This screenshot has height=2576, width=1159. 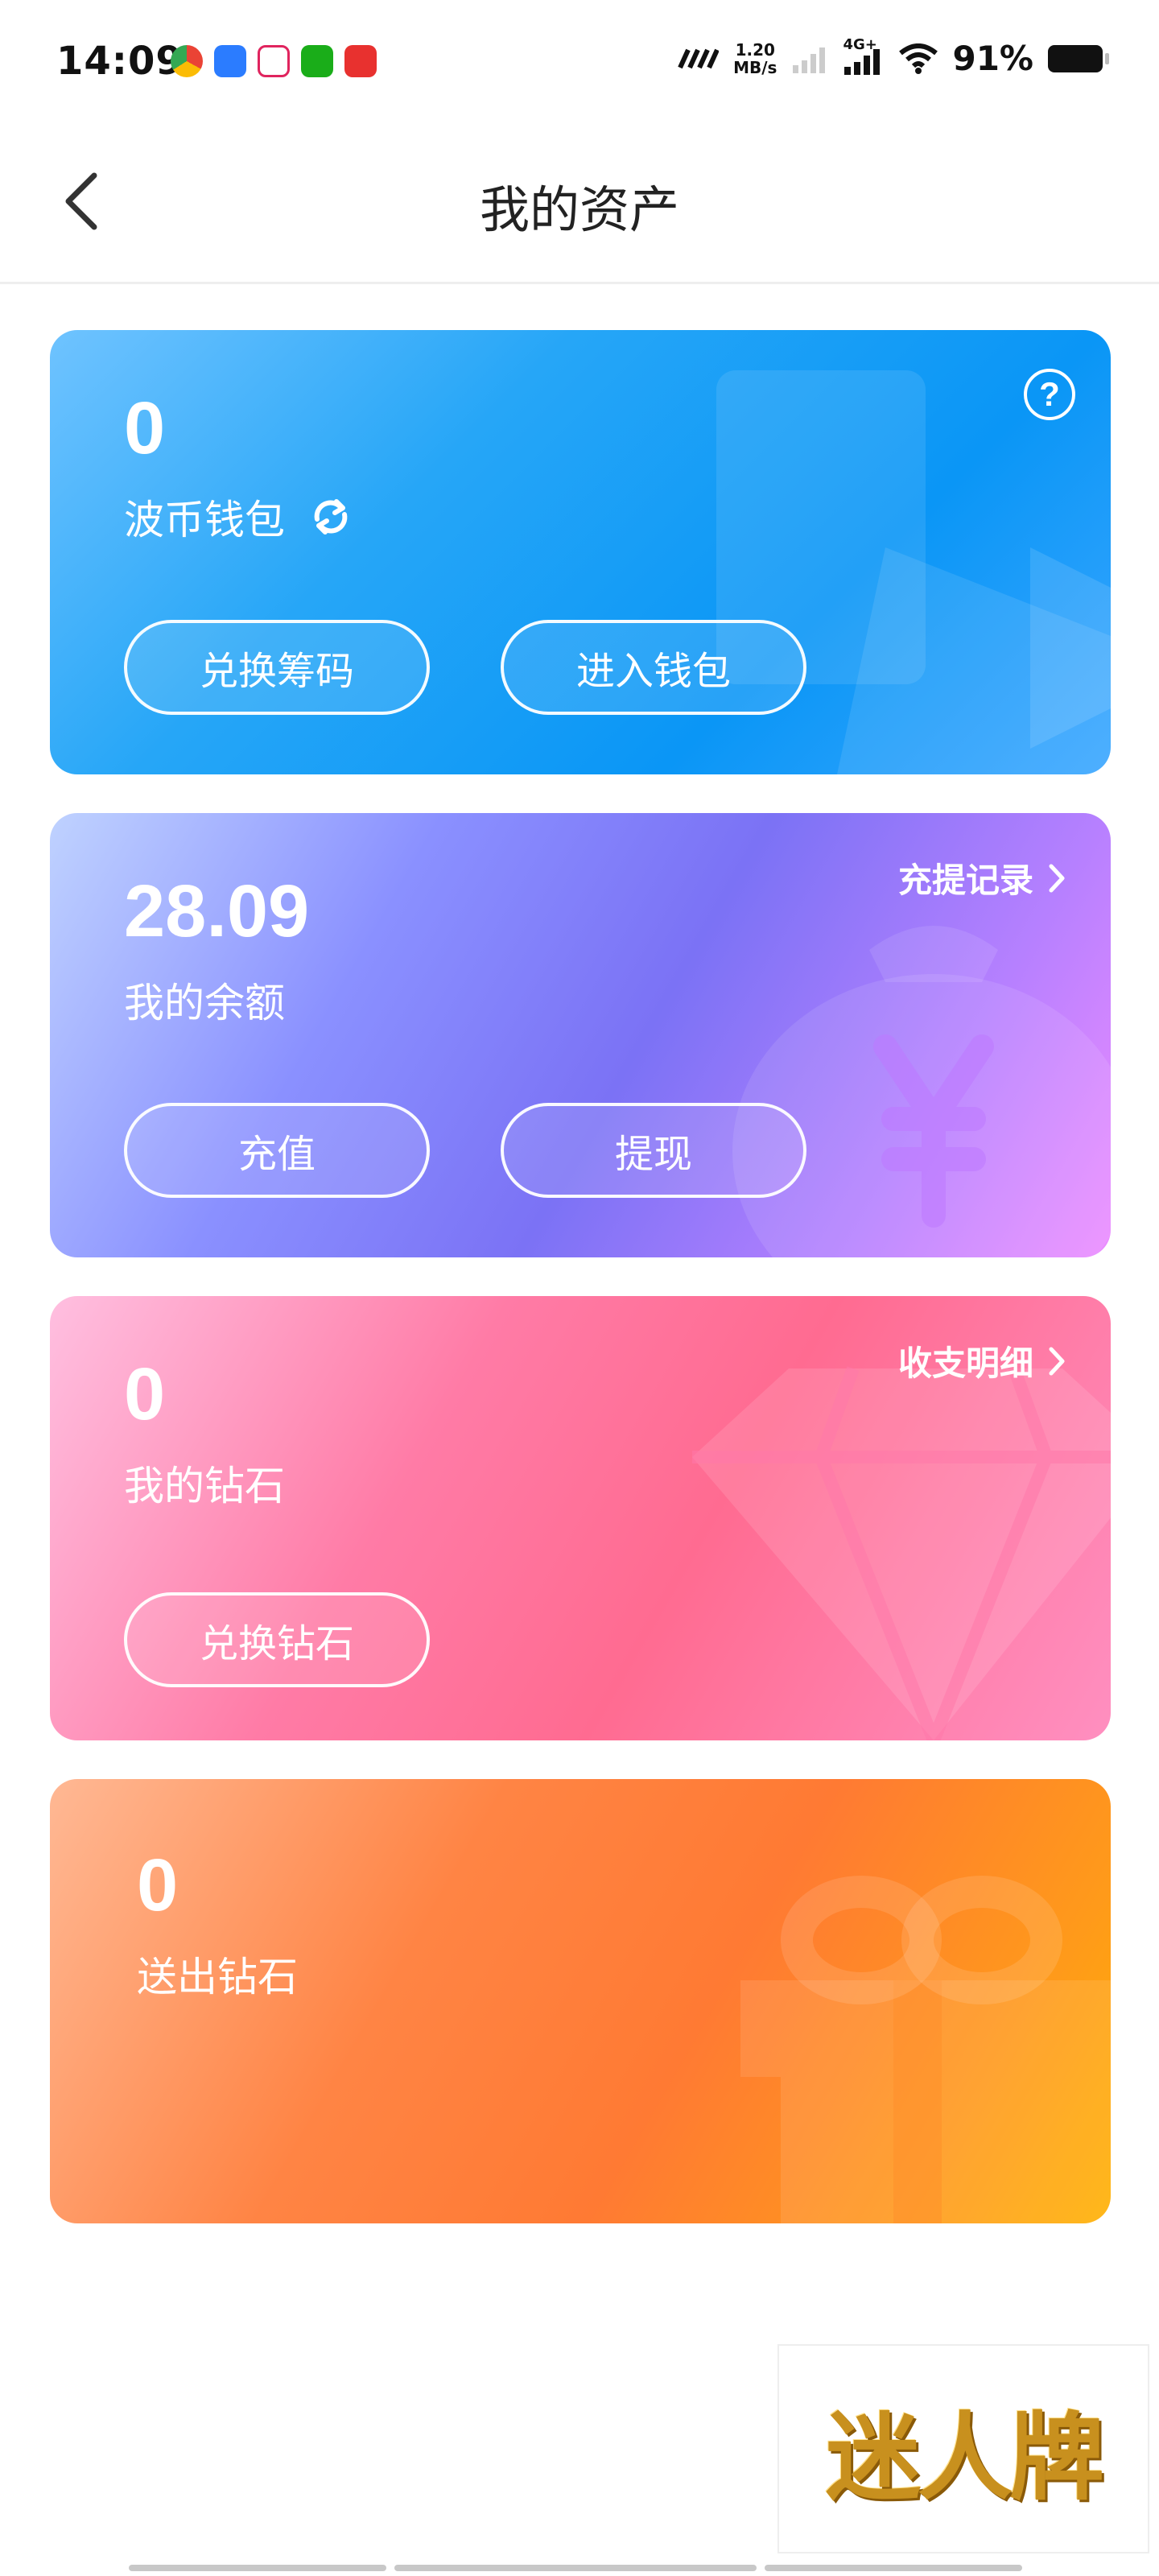 I want to click on watermark-logo: 迷人牌, so click(x=963, y=2448).